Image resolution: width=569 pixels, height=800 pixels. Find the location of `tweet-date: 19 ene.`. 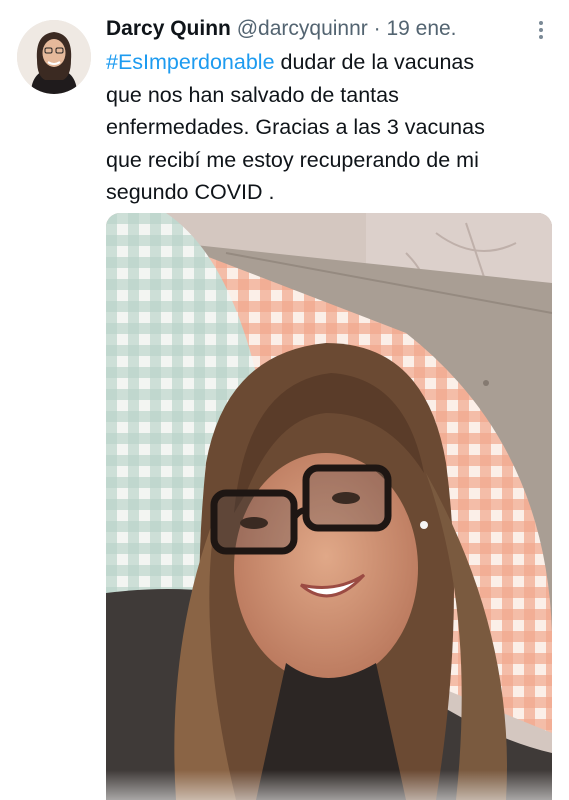

tweet-date: 19 ene. is located at coordinates (421, 28).